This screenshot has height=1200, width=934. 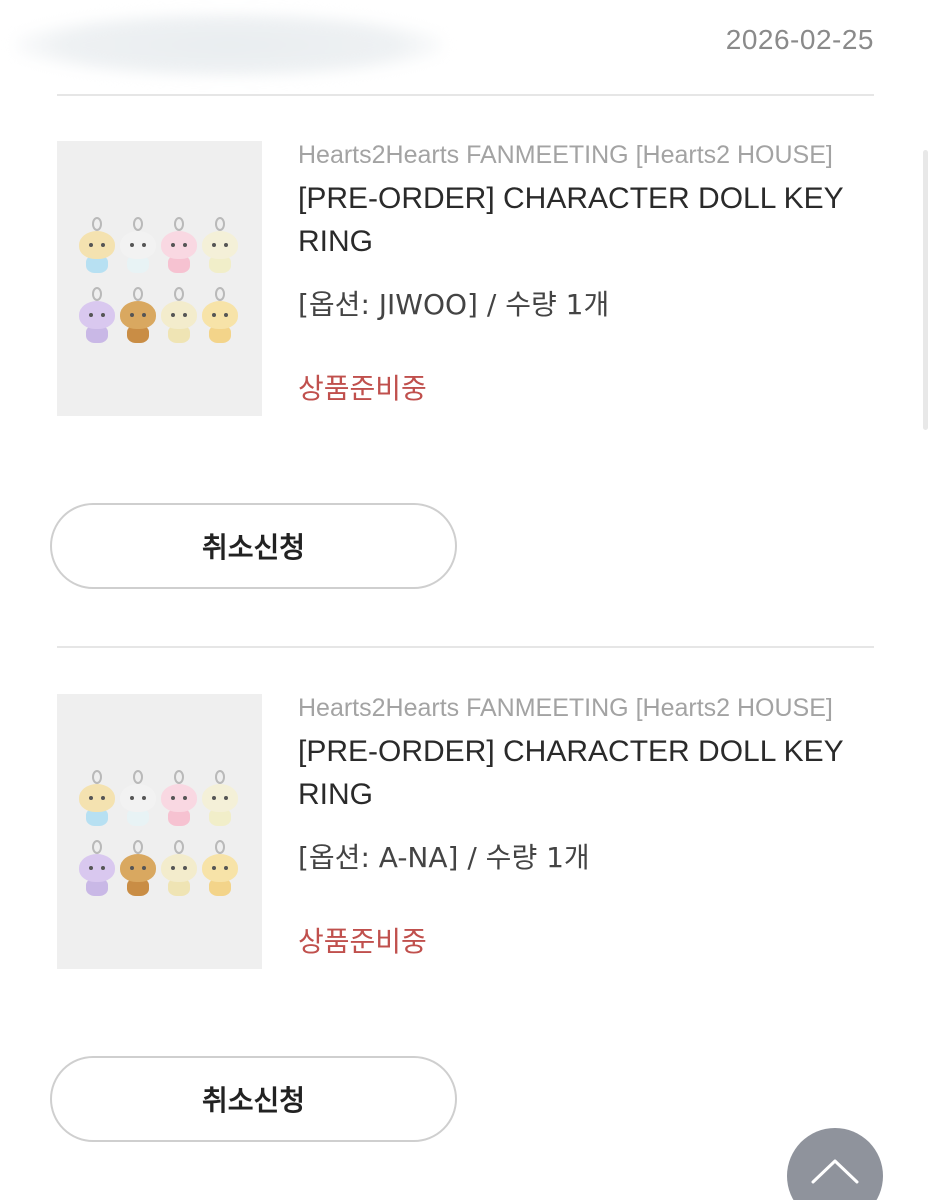 What do you see at coordinates (835, 1171) in the screenshot?
I see `chevron-up-icon` at bounding box center [835, 1171].